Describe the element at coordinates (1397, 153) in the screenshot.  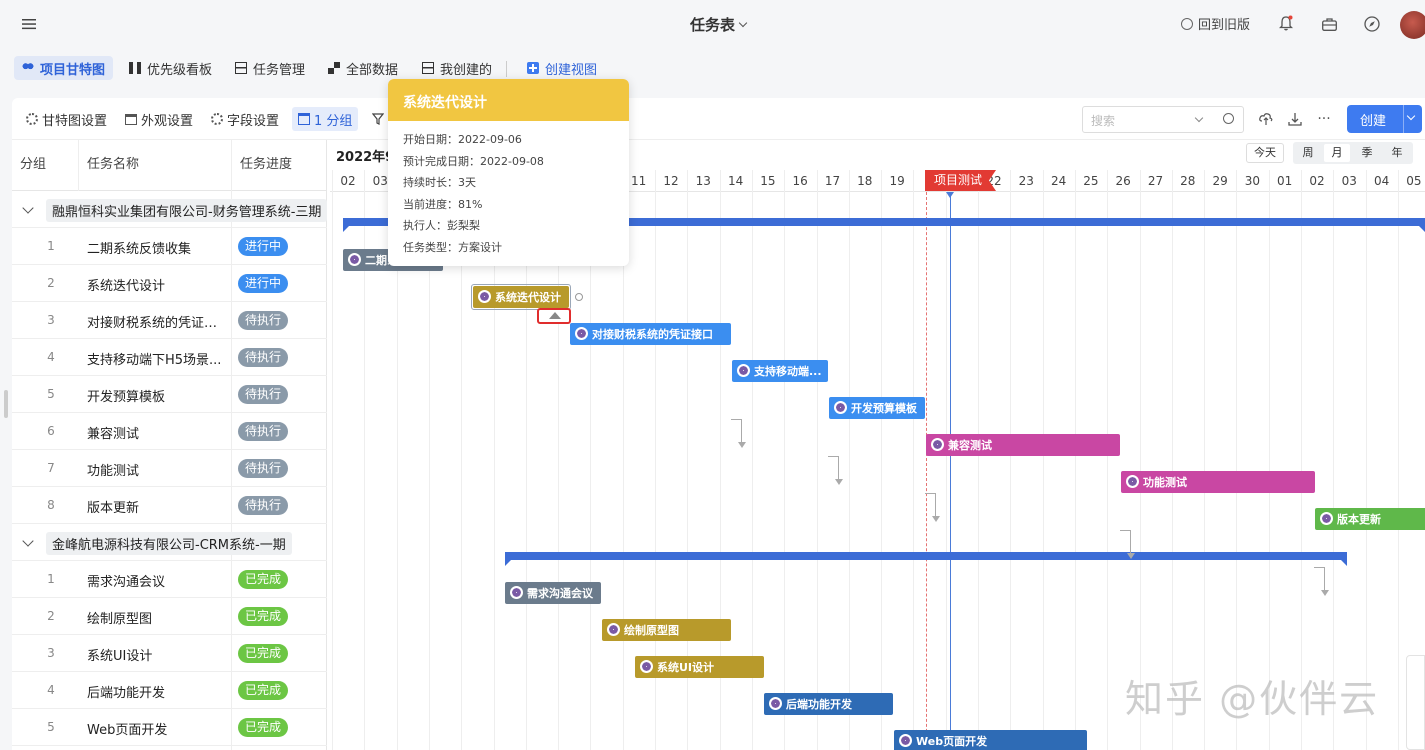
I see `scale-year: 年` at that location.